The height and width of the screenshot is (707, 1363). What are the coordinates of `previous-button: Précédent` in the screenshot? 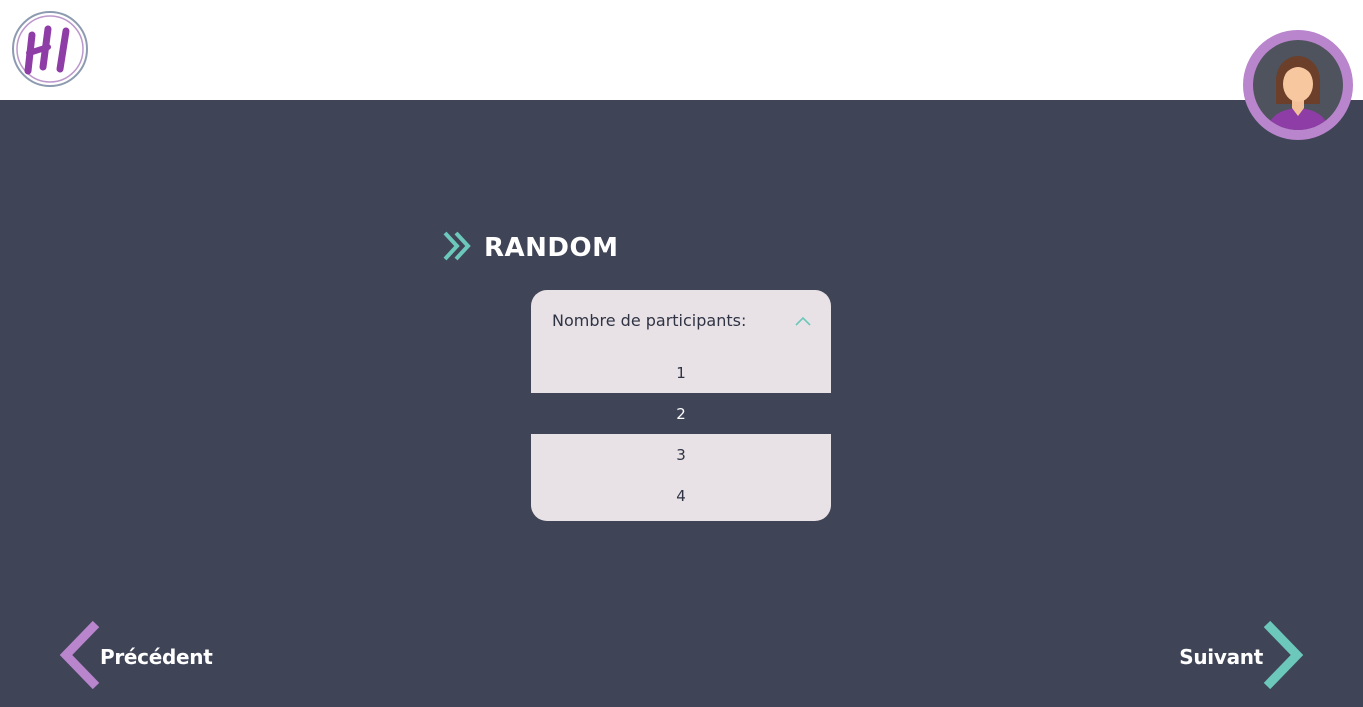 It's located at (135, 657).